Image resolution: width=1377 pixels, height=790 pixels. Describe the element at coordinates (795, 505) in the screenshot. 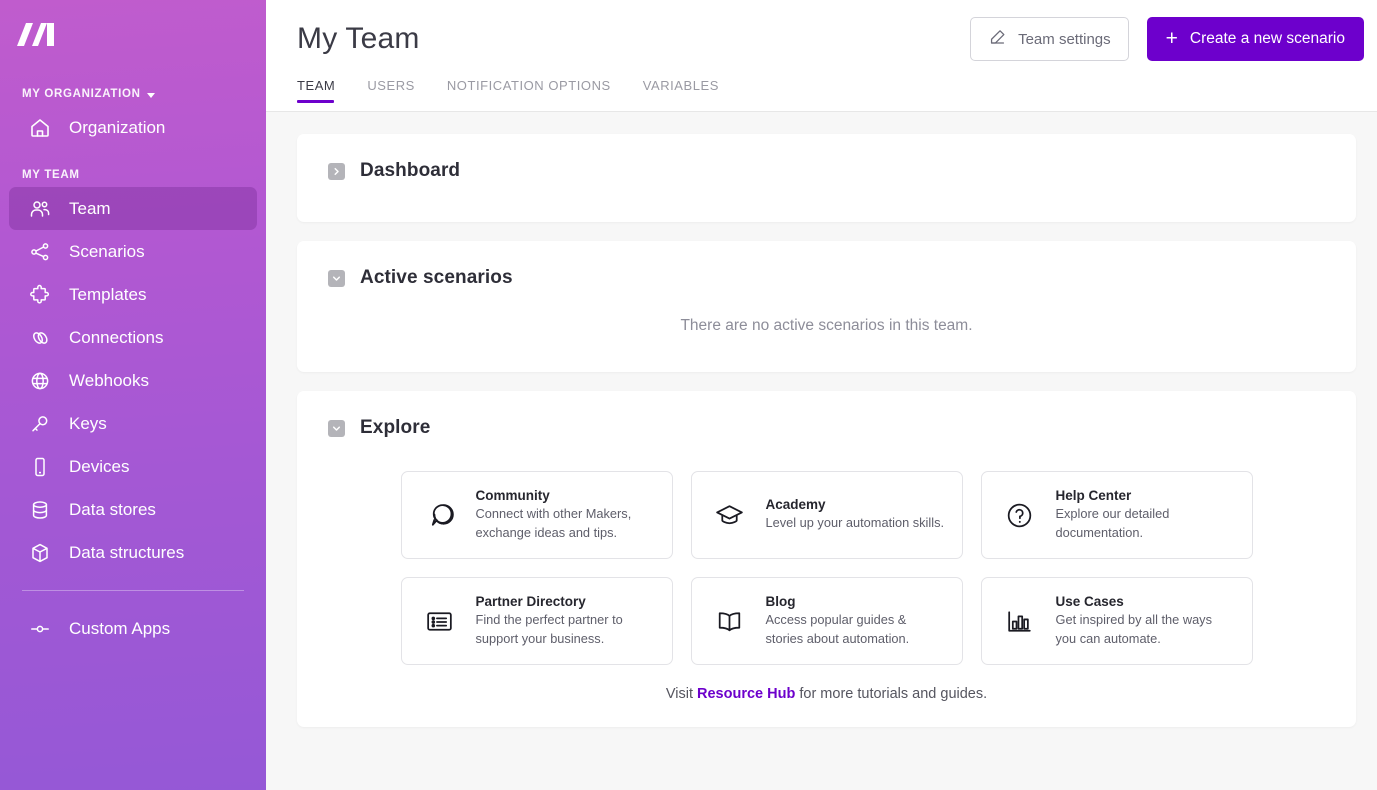

I see `explore-tile-academy-title: Academy` at that location.